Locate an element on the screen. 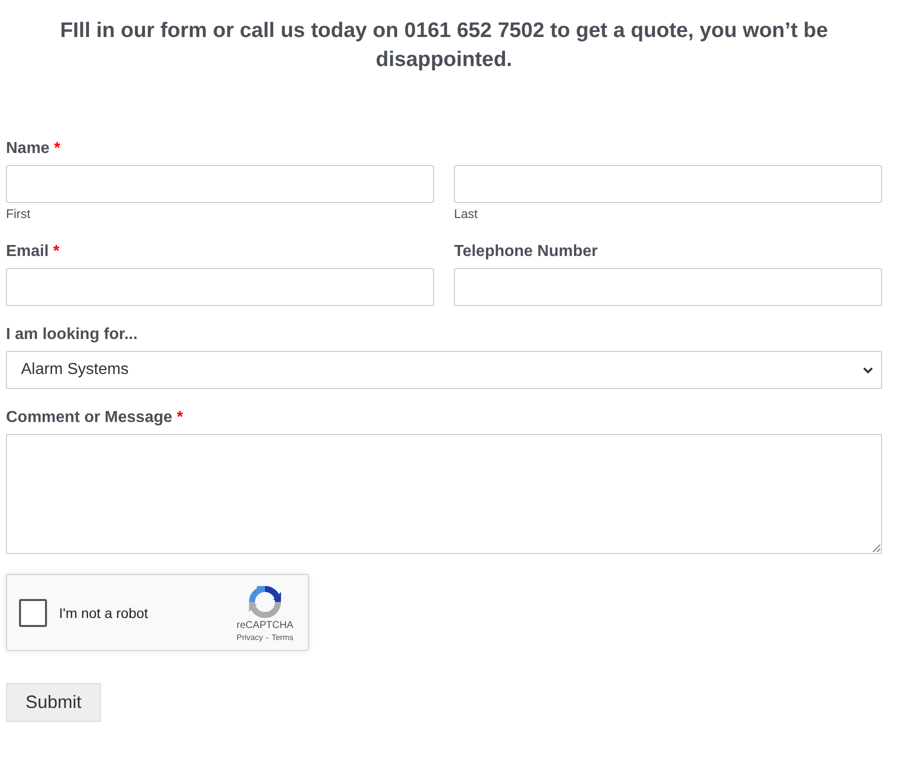 This screenshot has height=757, width=897. captcha-checkbox is located at coordinates (33, 612).